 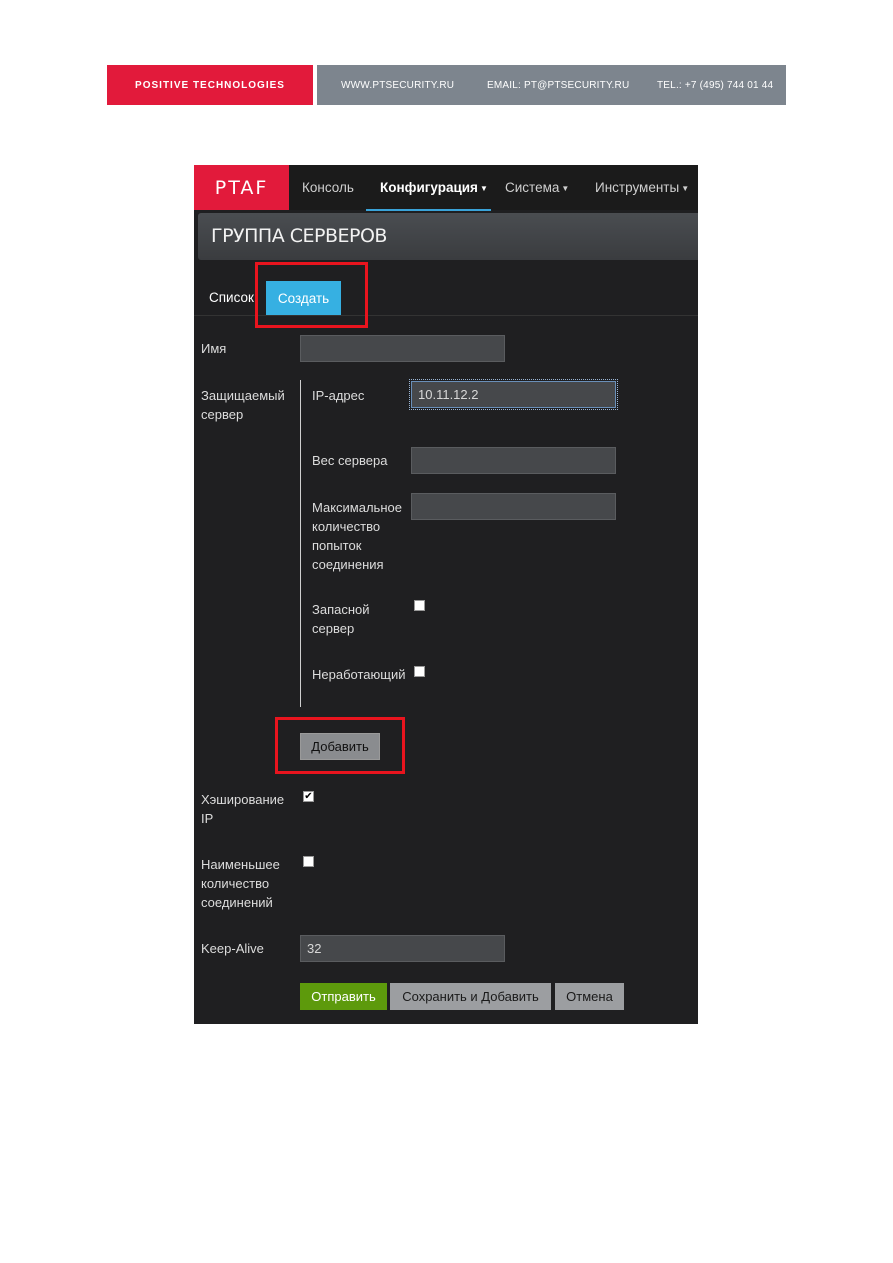 What do you see at coordinates (241, 187) in the screenshot?
I see `ptaf-logo: PTAF` at bounding box center [241, 187].